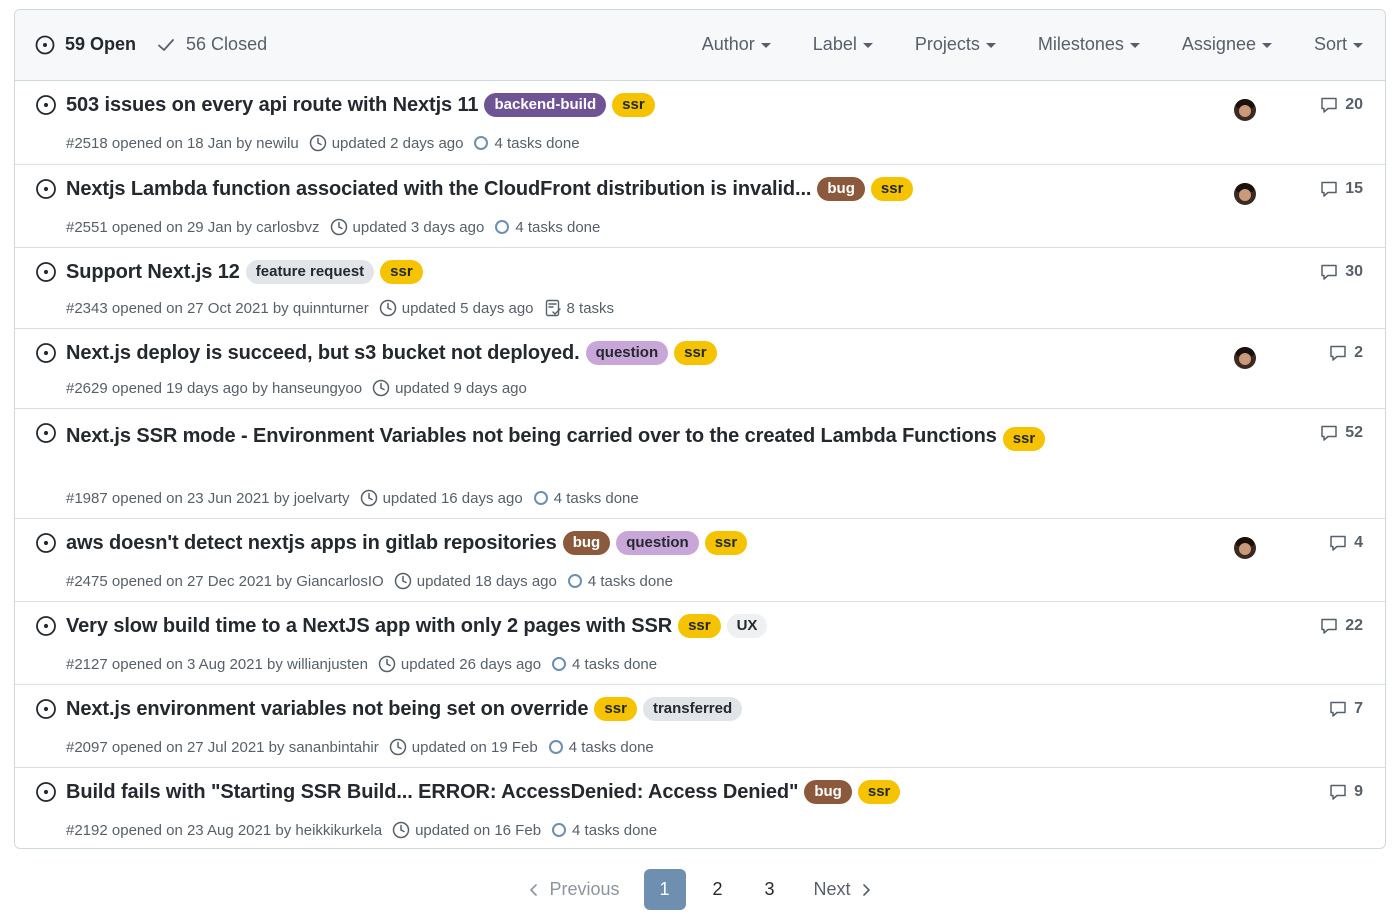 This screenshot has width=1400, height=921. Describe the element at coordinates (1345, 792) in the screenshot. I see `comments-count-link: 9` at that location.